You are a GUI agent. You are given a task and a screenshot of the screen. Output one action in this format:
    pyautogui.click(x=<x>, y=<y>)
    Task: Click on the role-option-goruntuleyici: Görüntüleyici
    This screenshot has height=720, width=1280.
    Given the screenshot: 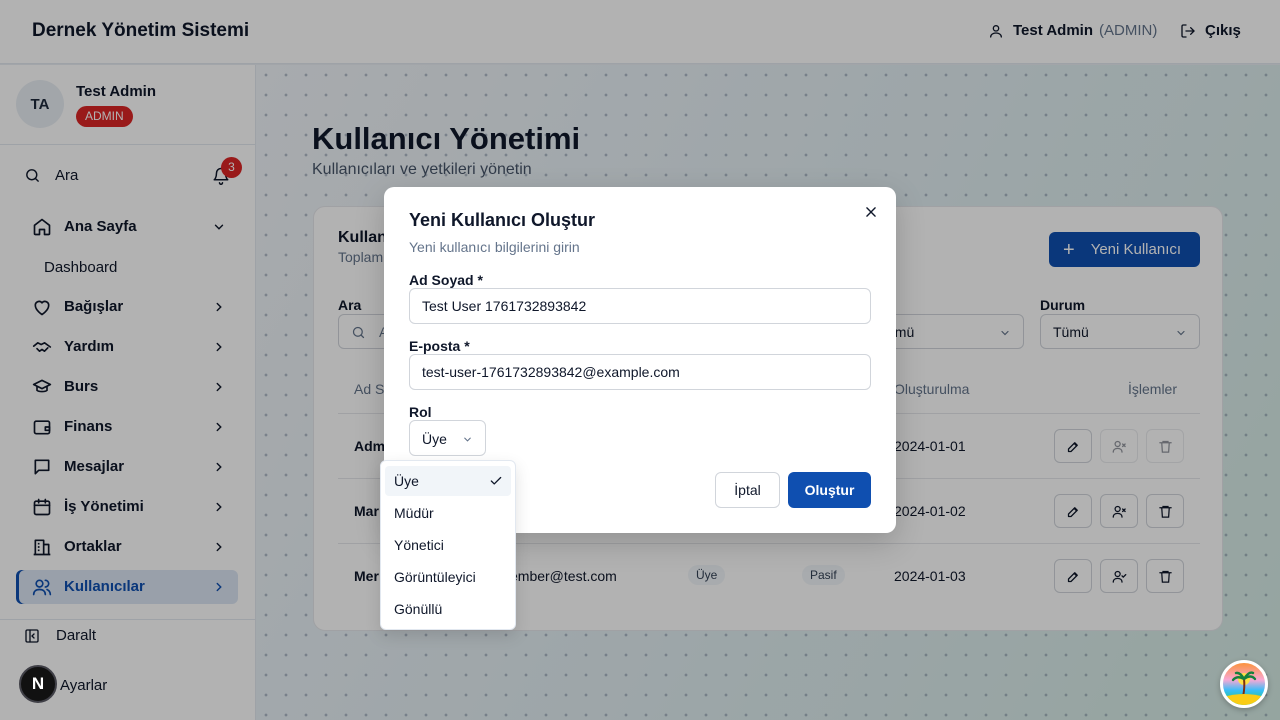 What is the action you would take?
    pyautogui.click(x=448, y=577)
    